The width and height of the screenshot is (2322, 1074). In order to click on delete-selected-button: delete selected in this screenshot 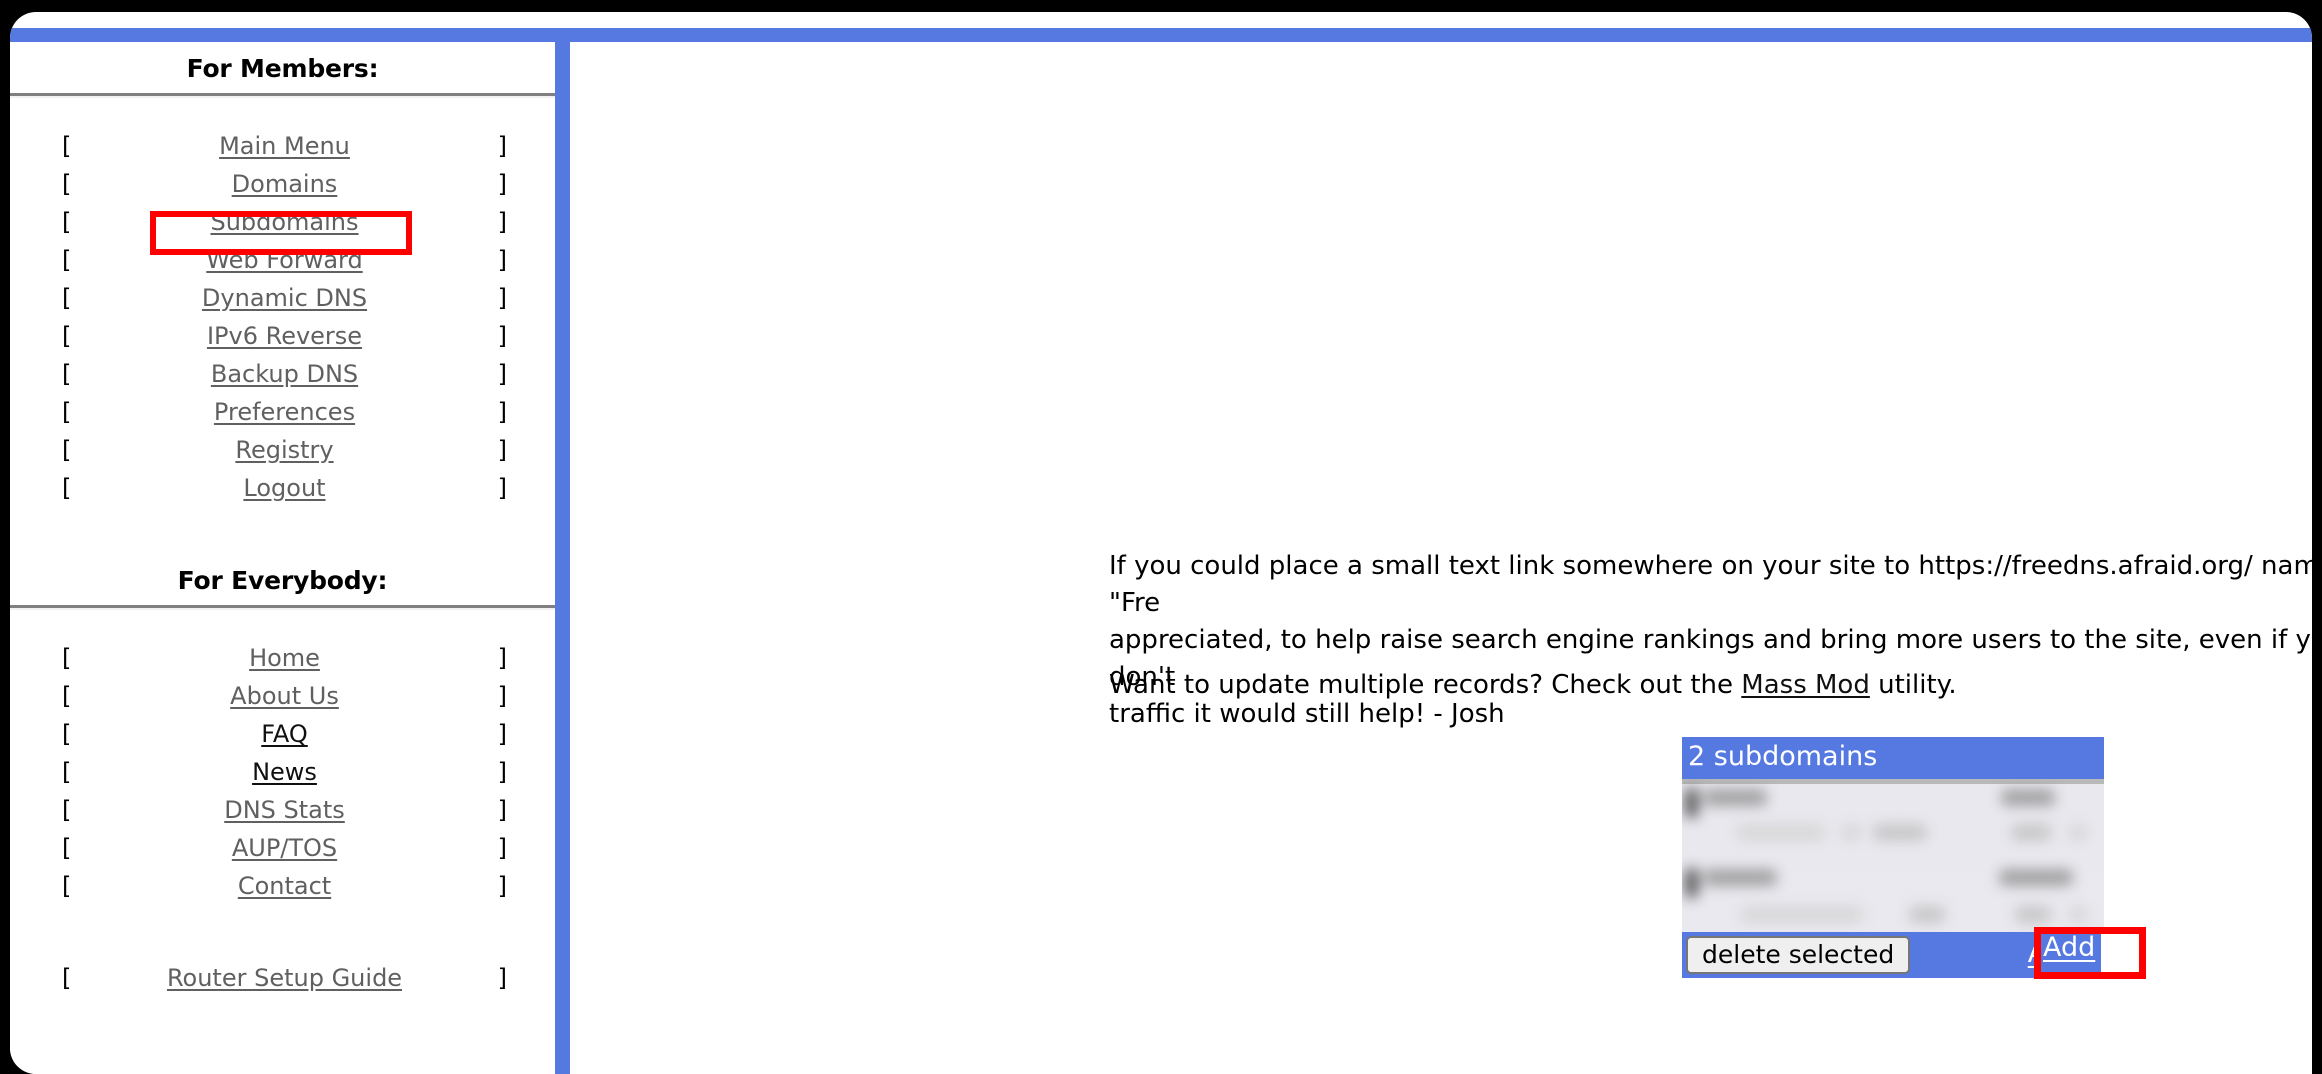, I will do `click(1798, 955)`.